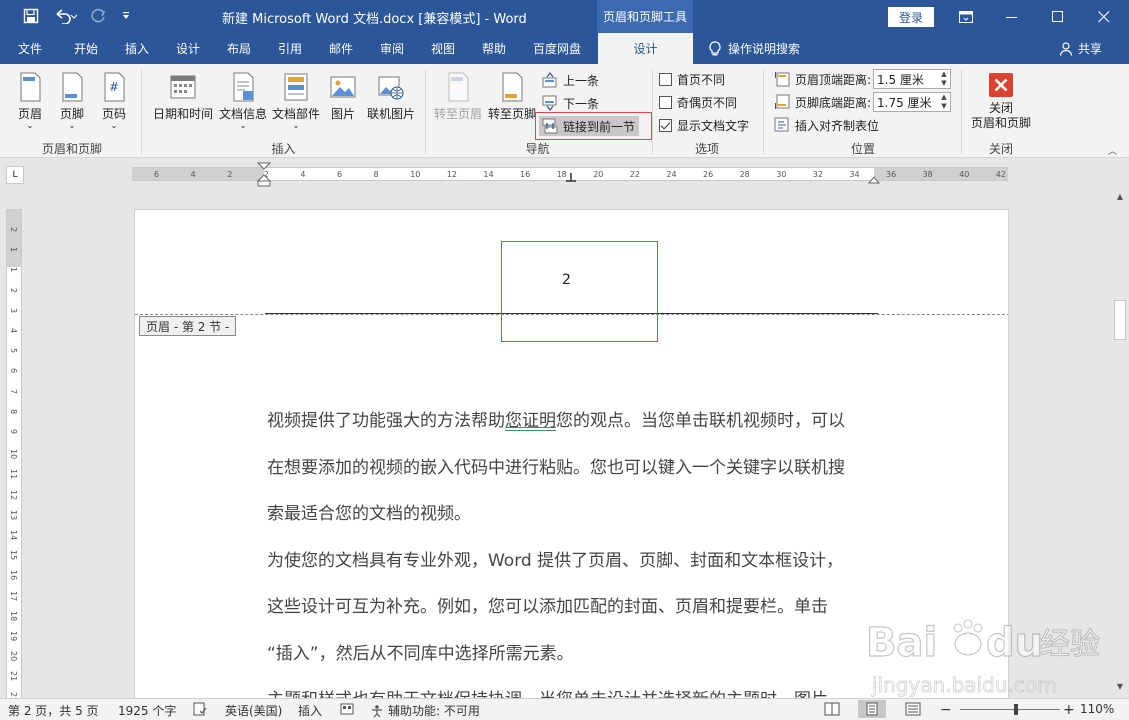 The width and height of the screenshot is (1129, 720). What do you see at coordinates (65, 16) in the screenshot?
I see `undo-icon` at bounding box center [65, 16].